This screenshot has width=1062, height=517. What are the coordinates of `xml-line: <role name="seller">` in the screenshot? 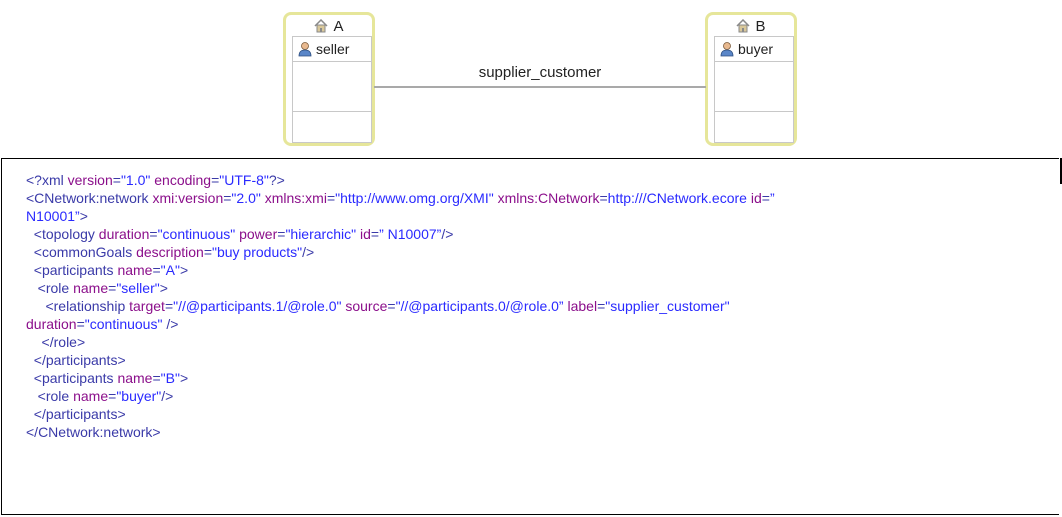 It's located at (400, 288).